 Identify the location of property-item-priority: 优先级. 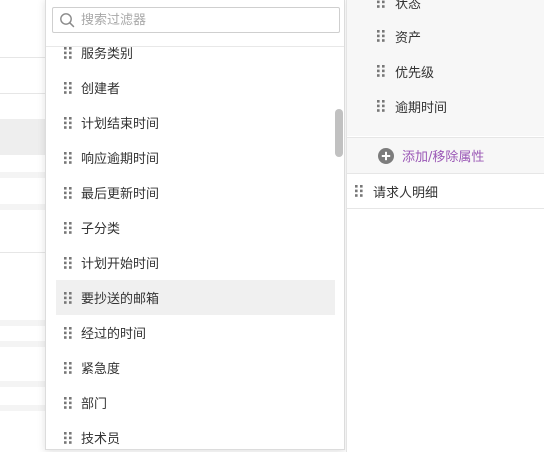
(405, 71).